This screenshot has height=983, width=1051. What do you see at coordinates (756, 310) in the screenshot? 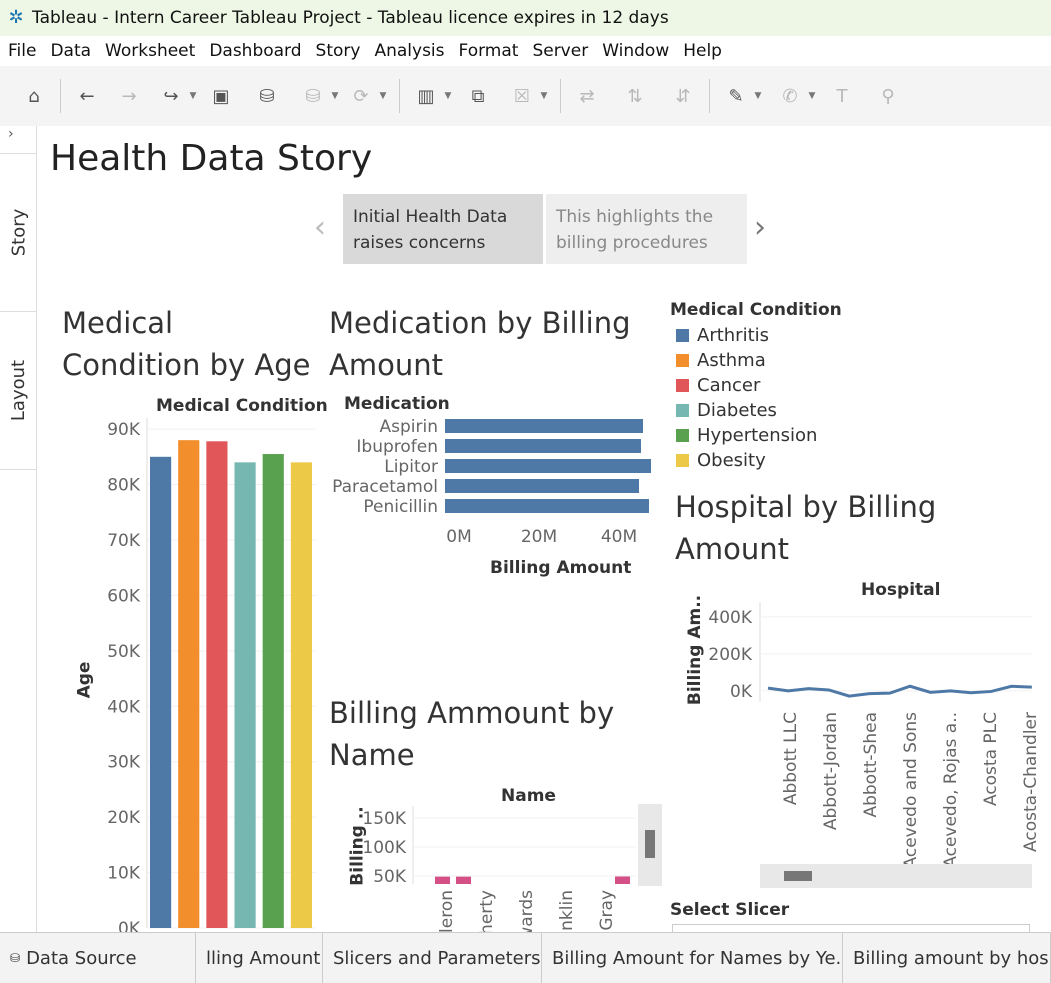
I see `legend-title: Medical Condition` at bounding box center [756, 310].